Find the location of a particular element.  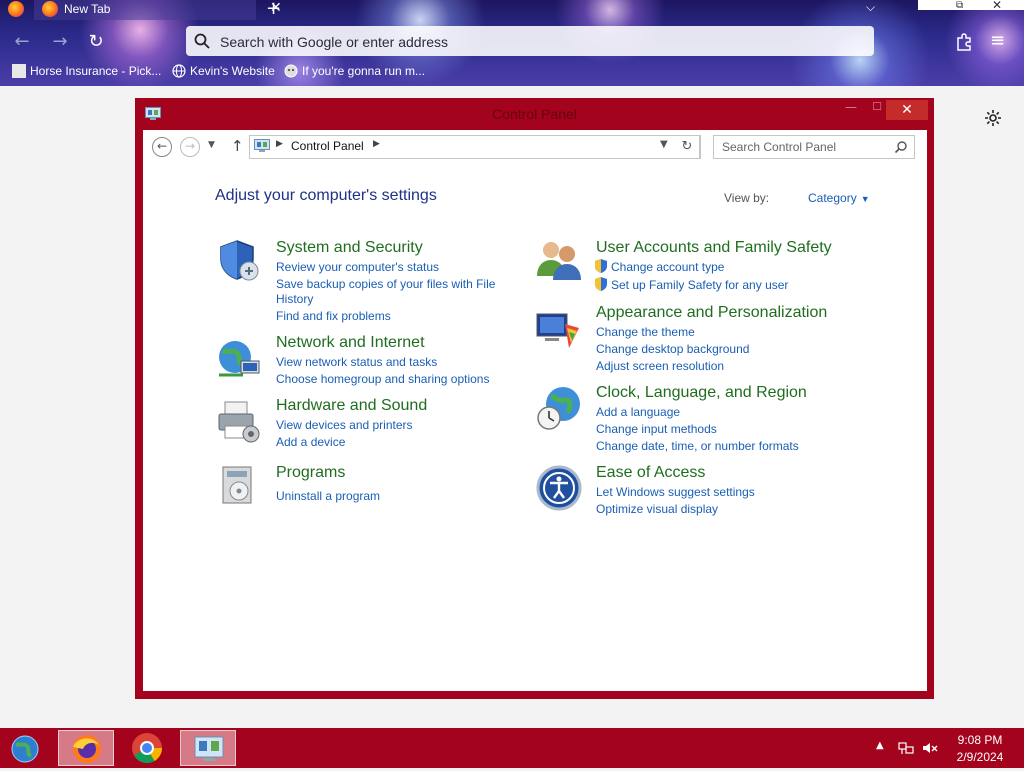

category-clock-language-region: Clock, Language, and Region is located at coordinates (701, 393).